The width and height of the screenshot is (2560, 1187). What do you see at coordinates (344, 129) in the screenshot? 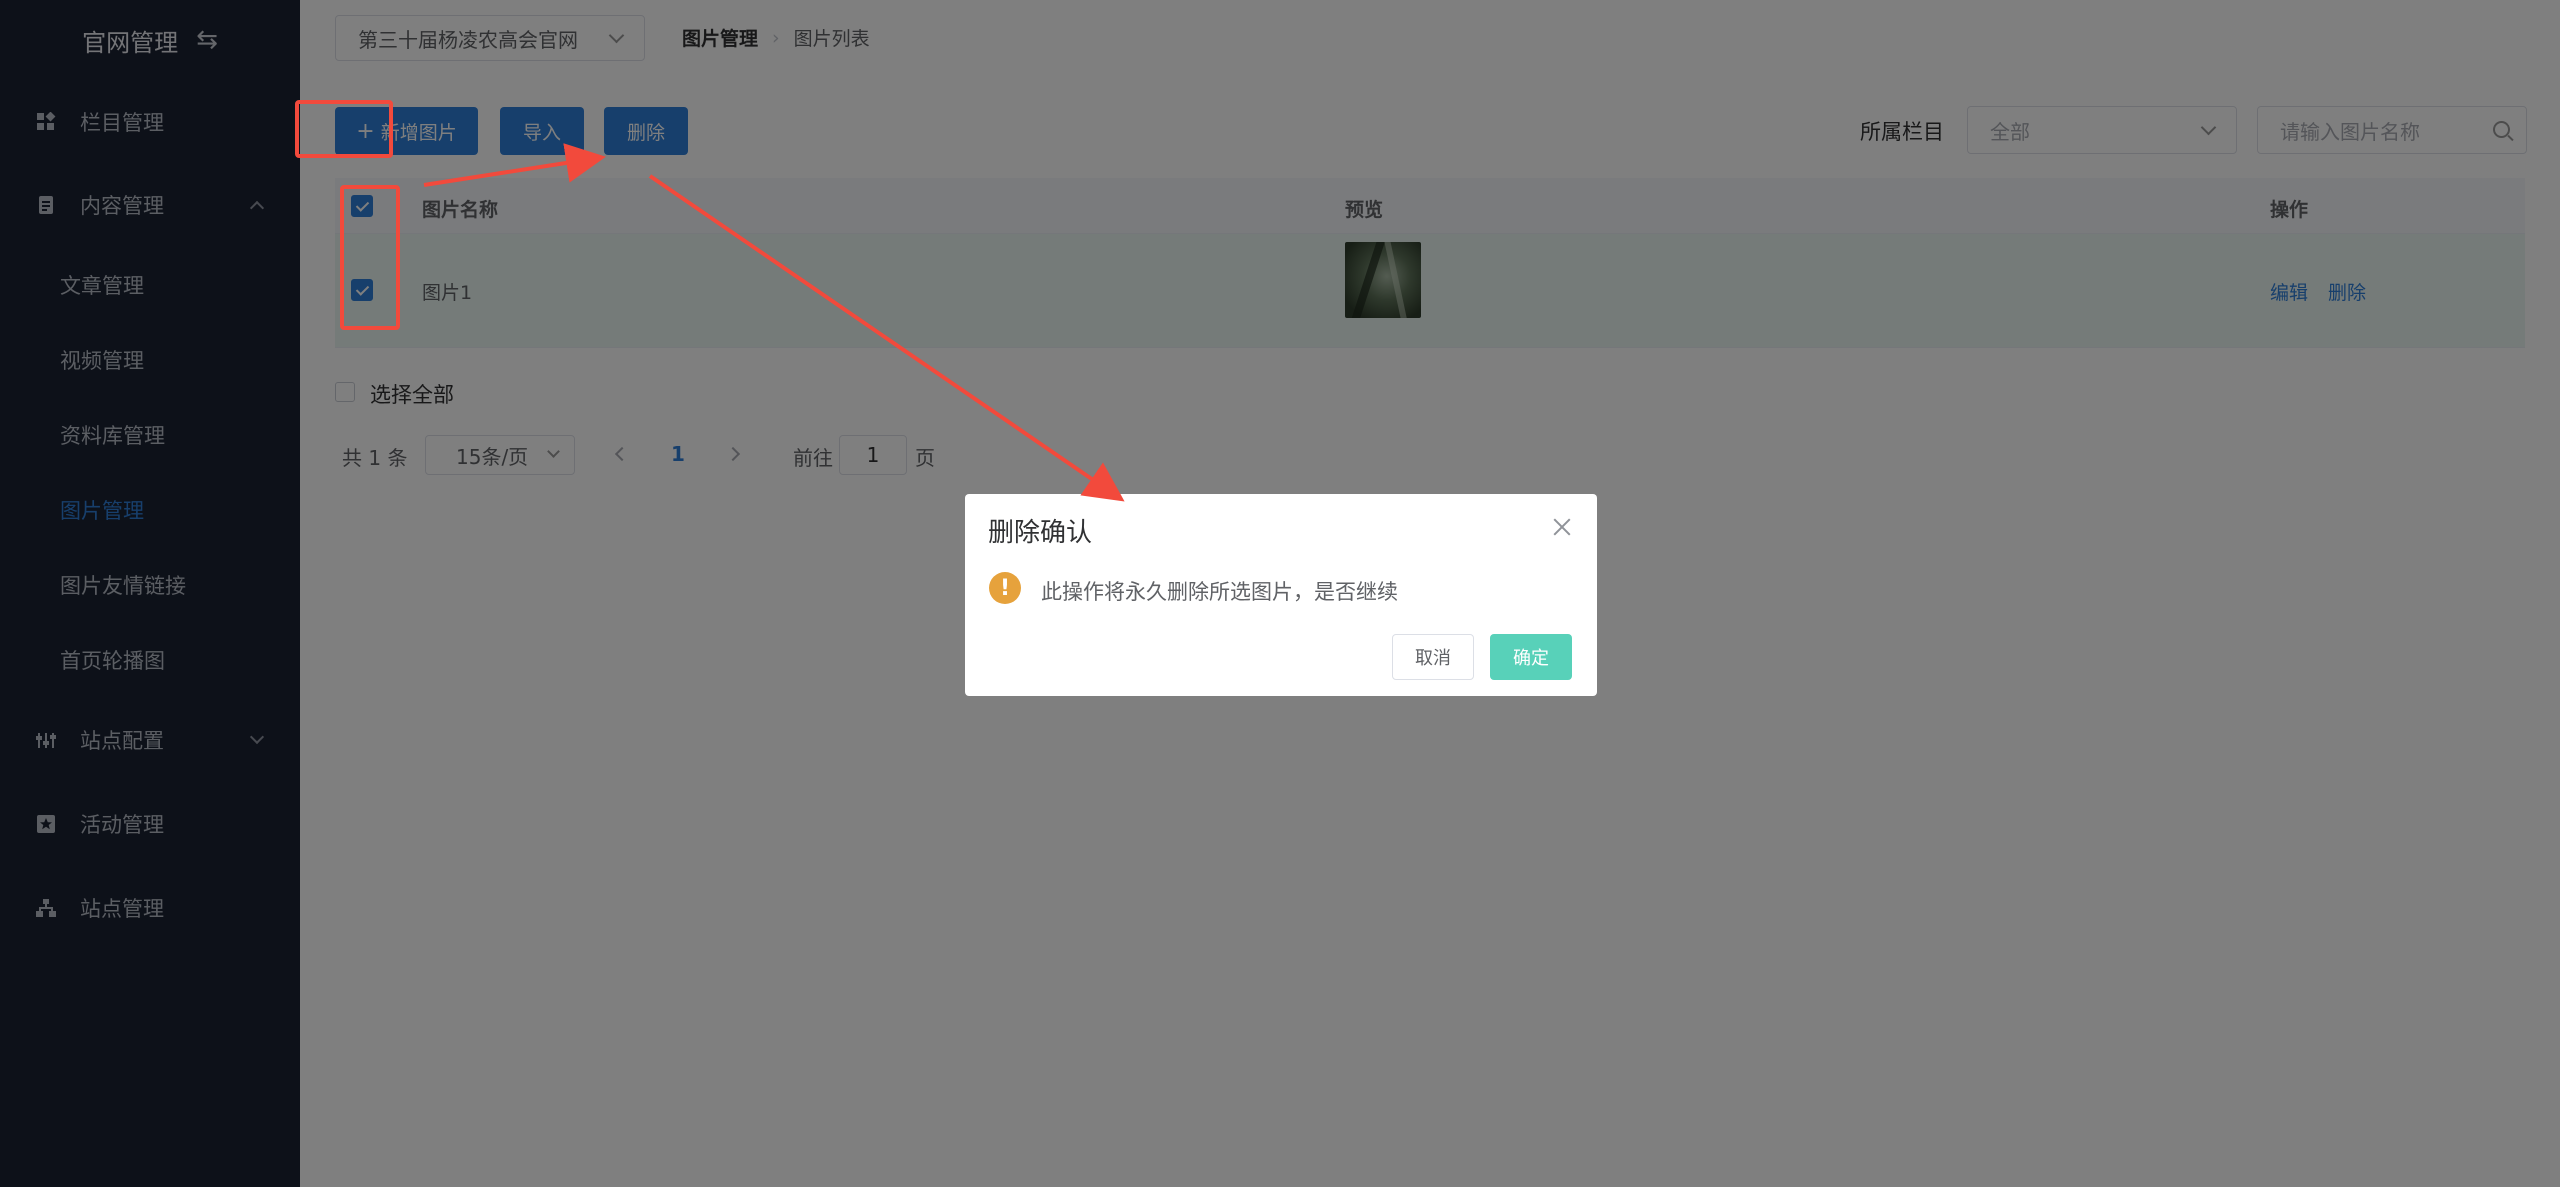
I see `annotation-box-delete` at bounding box center [344, 129].